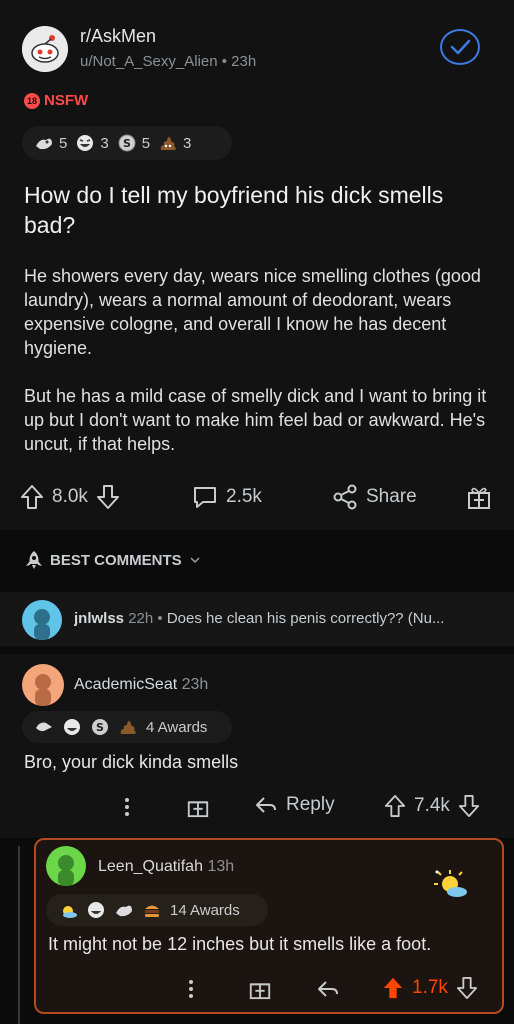  I want to click on comment-sort-dropdown: BEST COMMENTS, so click(113, 560).